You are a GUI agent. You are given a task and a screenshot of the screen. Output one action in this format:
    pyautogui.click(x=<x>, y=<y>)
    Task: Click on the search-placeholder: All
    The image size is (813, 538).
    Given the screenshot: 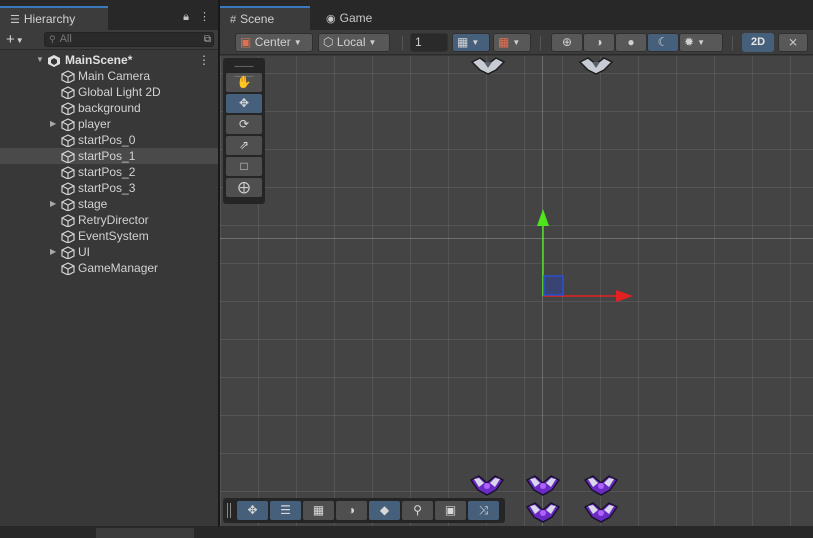 What is the action you would take?
    pyautogui.click(x=65, y=39)
    